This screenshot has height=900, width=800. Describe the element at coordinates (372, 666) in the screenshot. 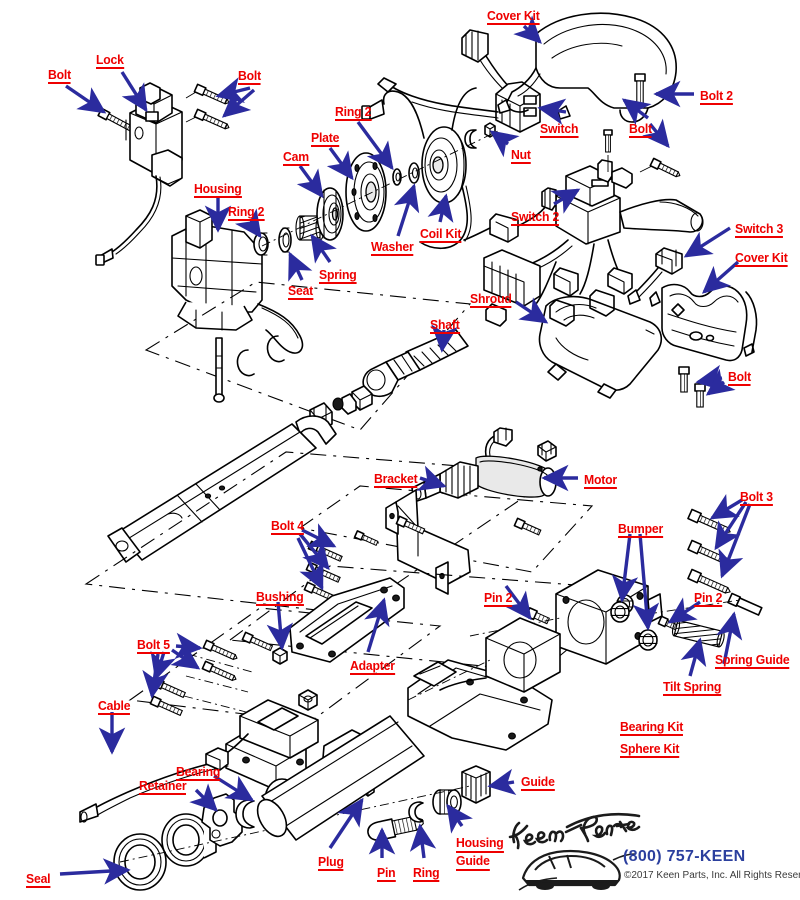

I see `callout-label-adapter: Adapter` at that location.